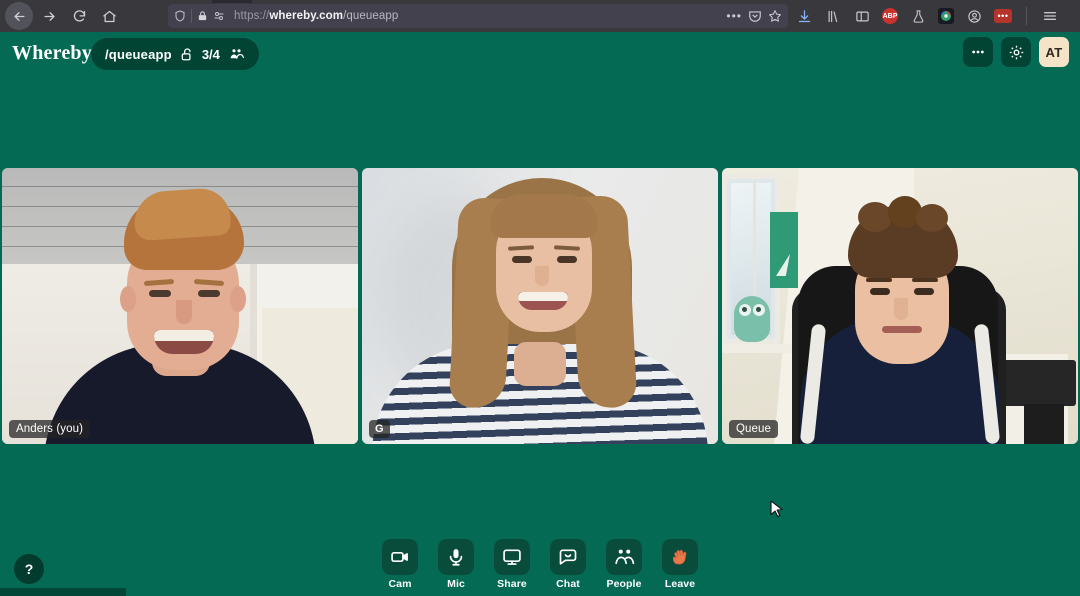  What do you see at coordinates (784, 250) in the screenshot?
I see `wall-poster` at bounding box center [784, 250].